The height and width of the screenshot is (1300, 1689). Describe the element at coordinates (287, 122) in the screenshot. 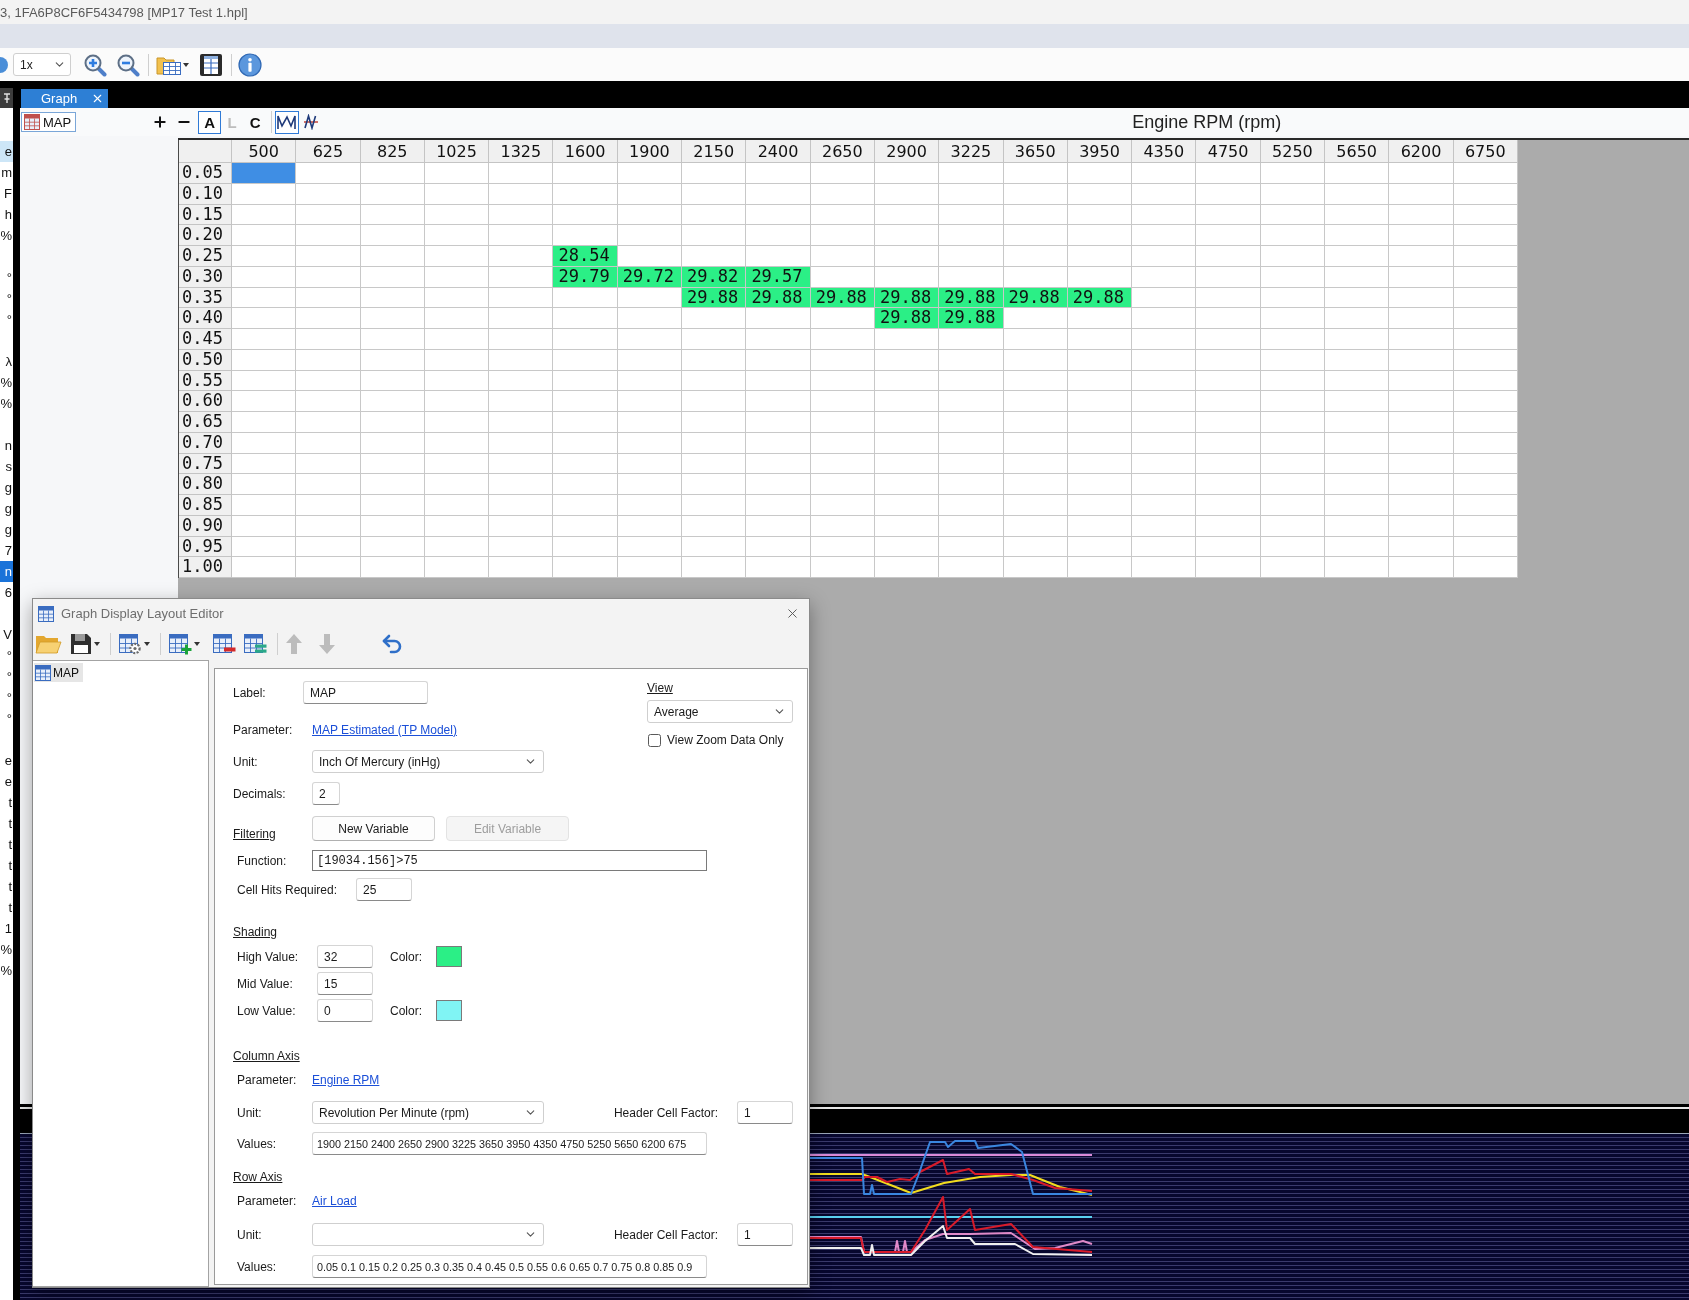

I see `view-toggle` at that location.